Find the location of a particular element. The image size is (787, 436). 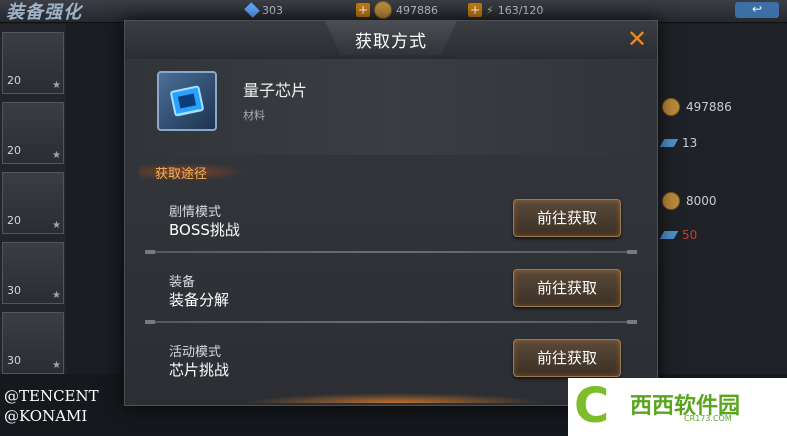

route-item-dismantle: 装备 装备分解 前往获取 is located at coordinates (395, 293).